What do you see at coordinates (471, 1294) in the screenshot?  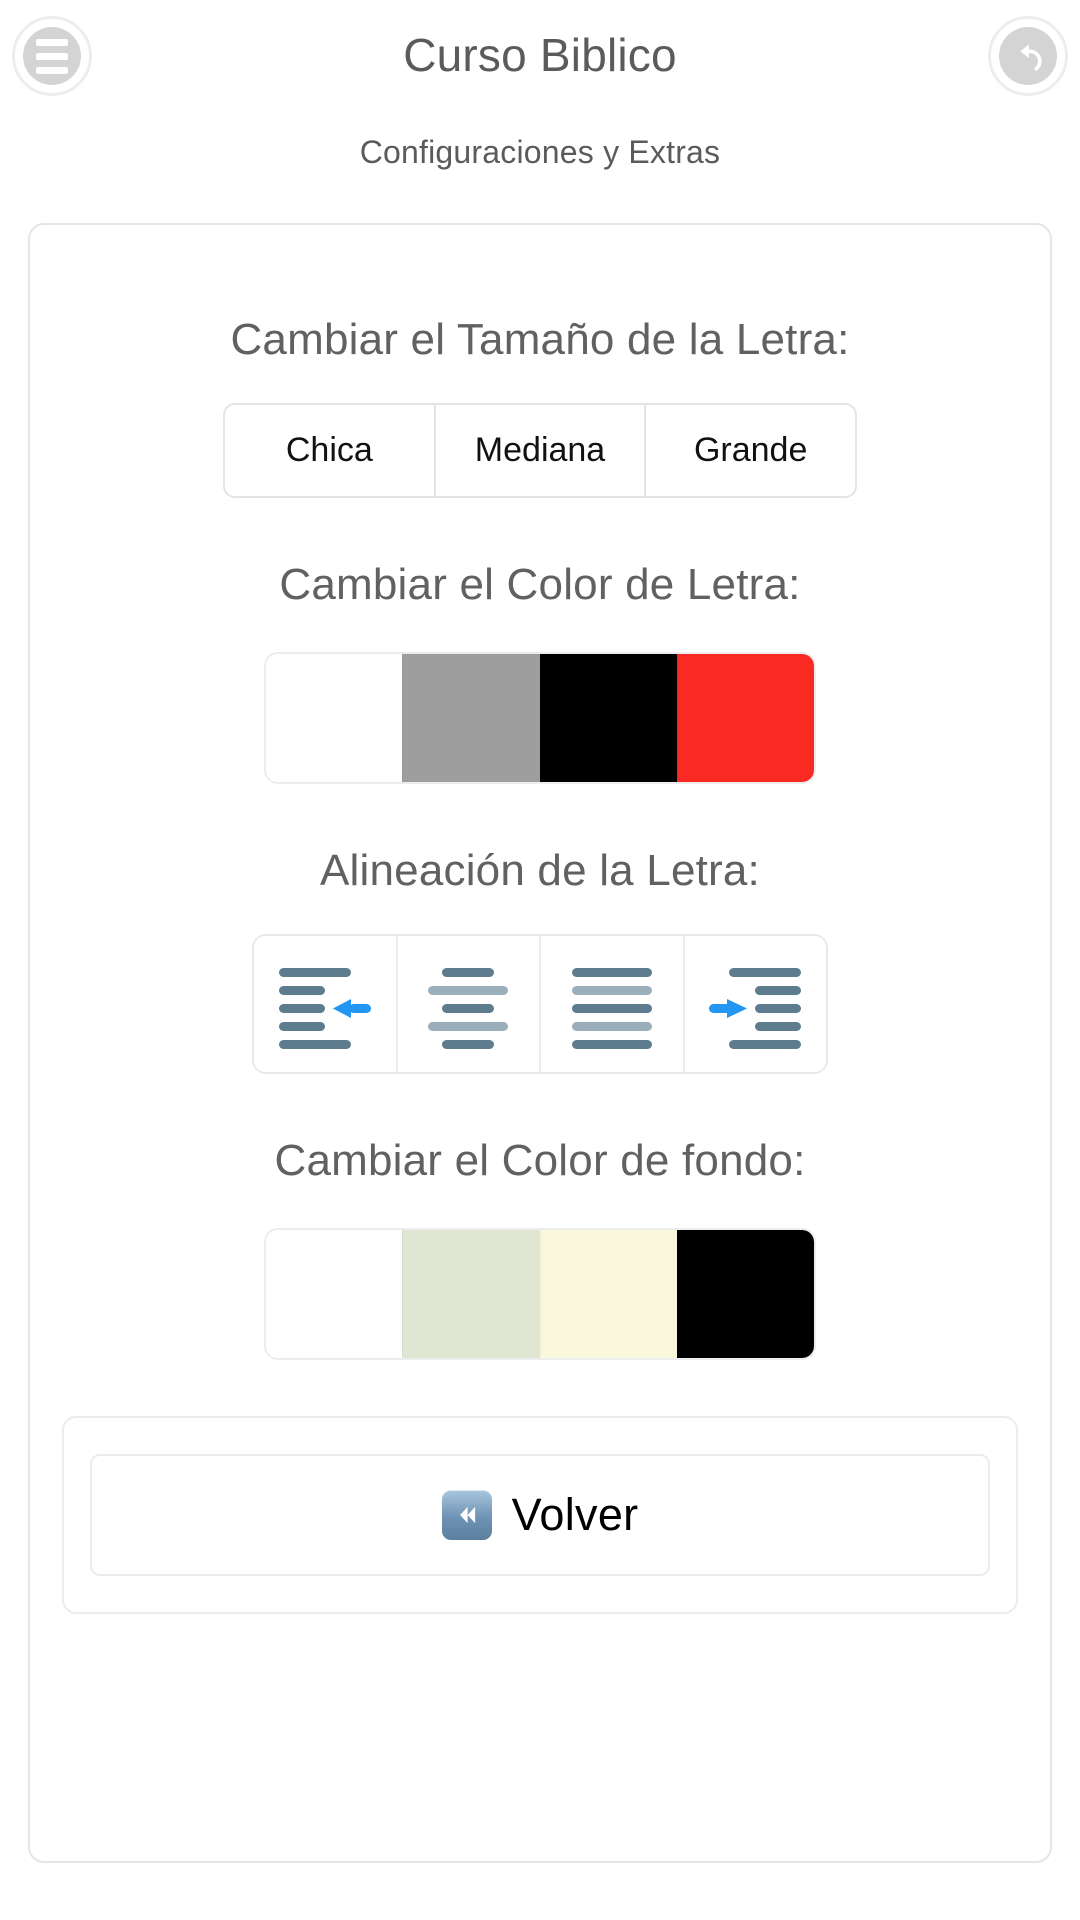 I see `background-color-swatch-pale-green` at bounding box center [471, 1294].